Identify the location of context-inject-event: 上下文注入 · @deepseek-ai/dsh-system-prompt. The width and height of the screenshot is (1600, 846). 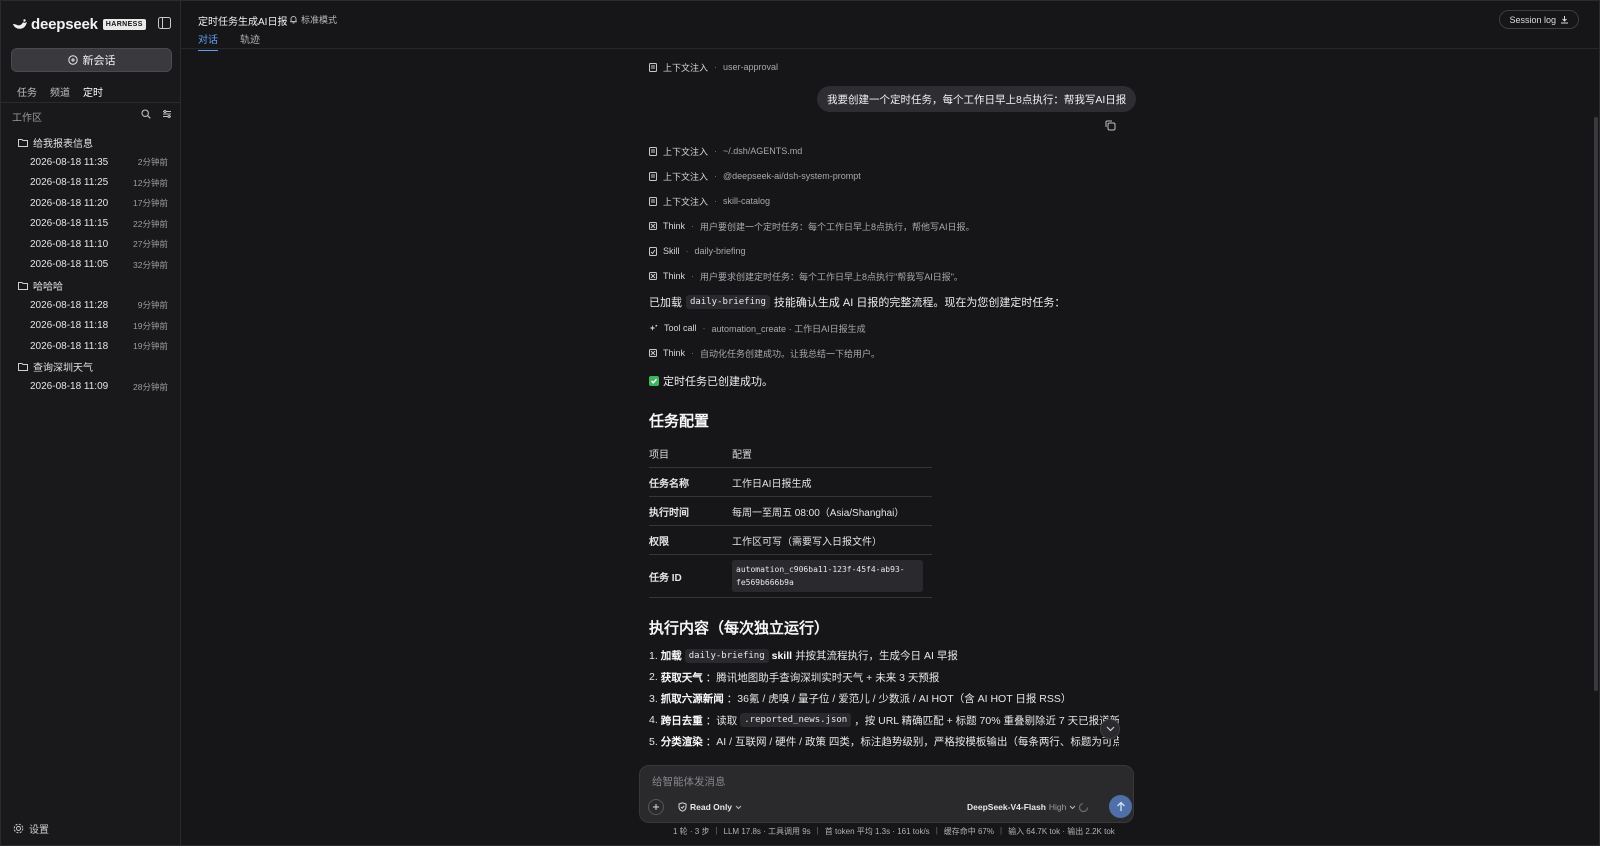
(755, 176).